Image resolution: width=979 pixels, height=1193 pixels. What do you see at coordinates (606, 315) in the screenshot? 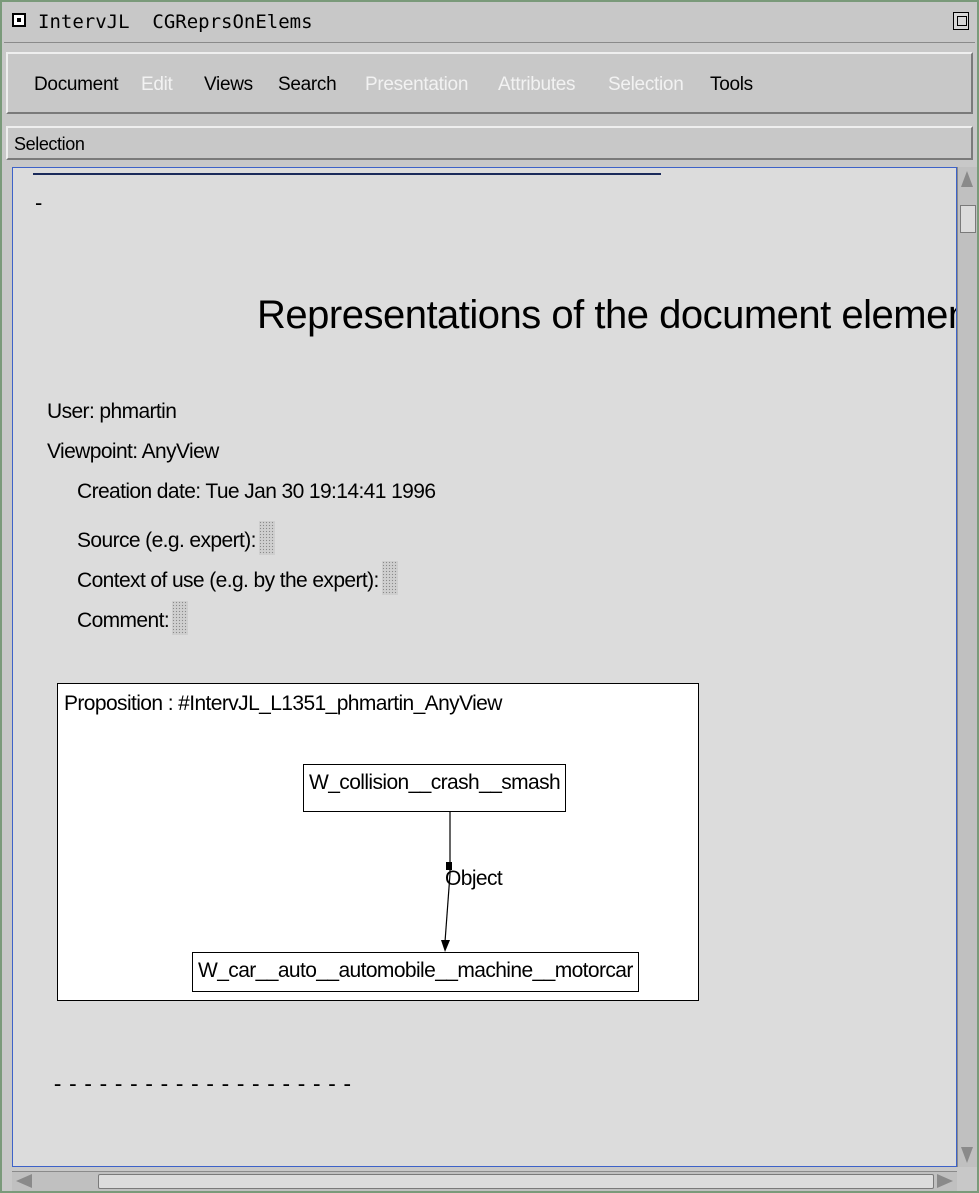
I see `document-title: Representations of the document element` at bounding box center [606, 315].